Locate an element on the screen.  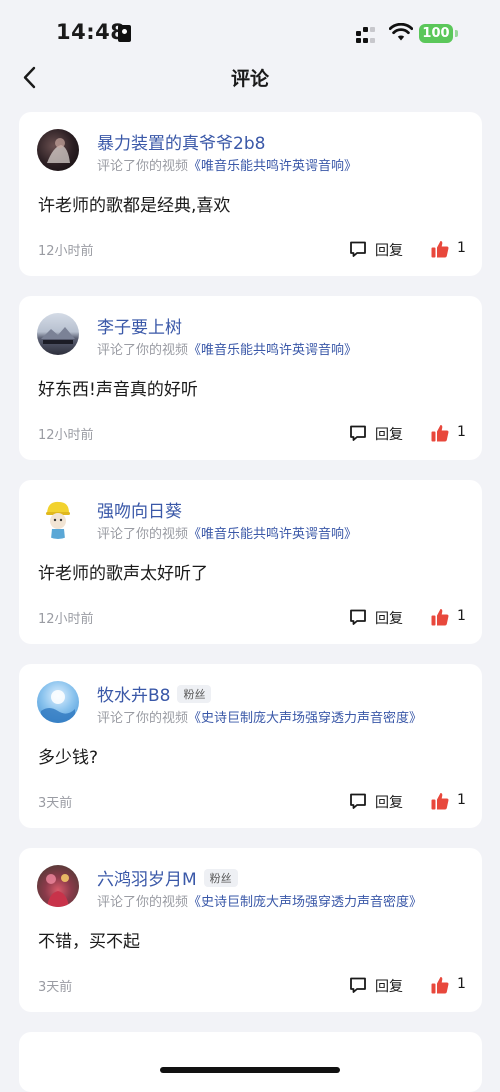
comment-text: 许老师的歌都是经典,喜欢 is located at coordinates (134, 206).